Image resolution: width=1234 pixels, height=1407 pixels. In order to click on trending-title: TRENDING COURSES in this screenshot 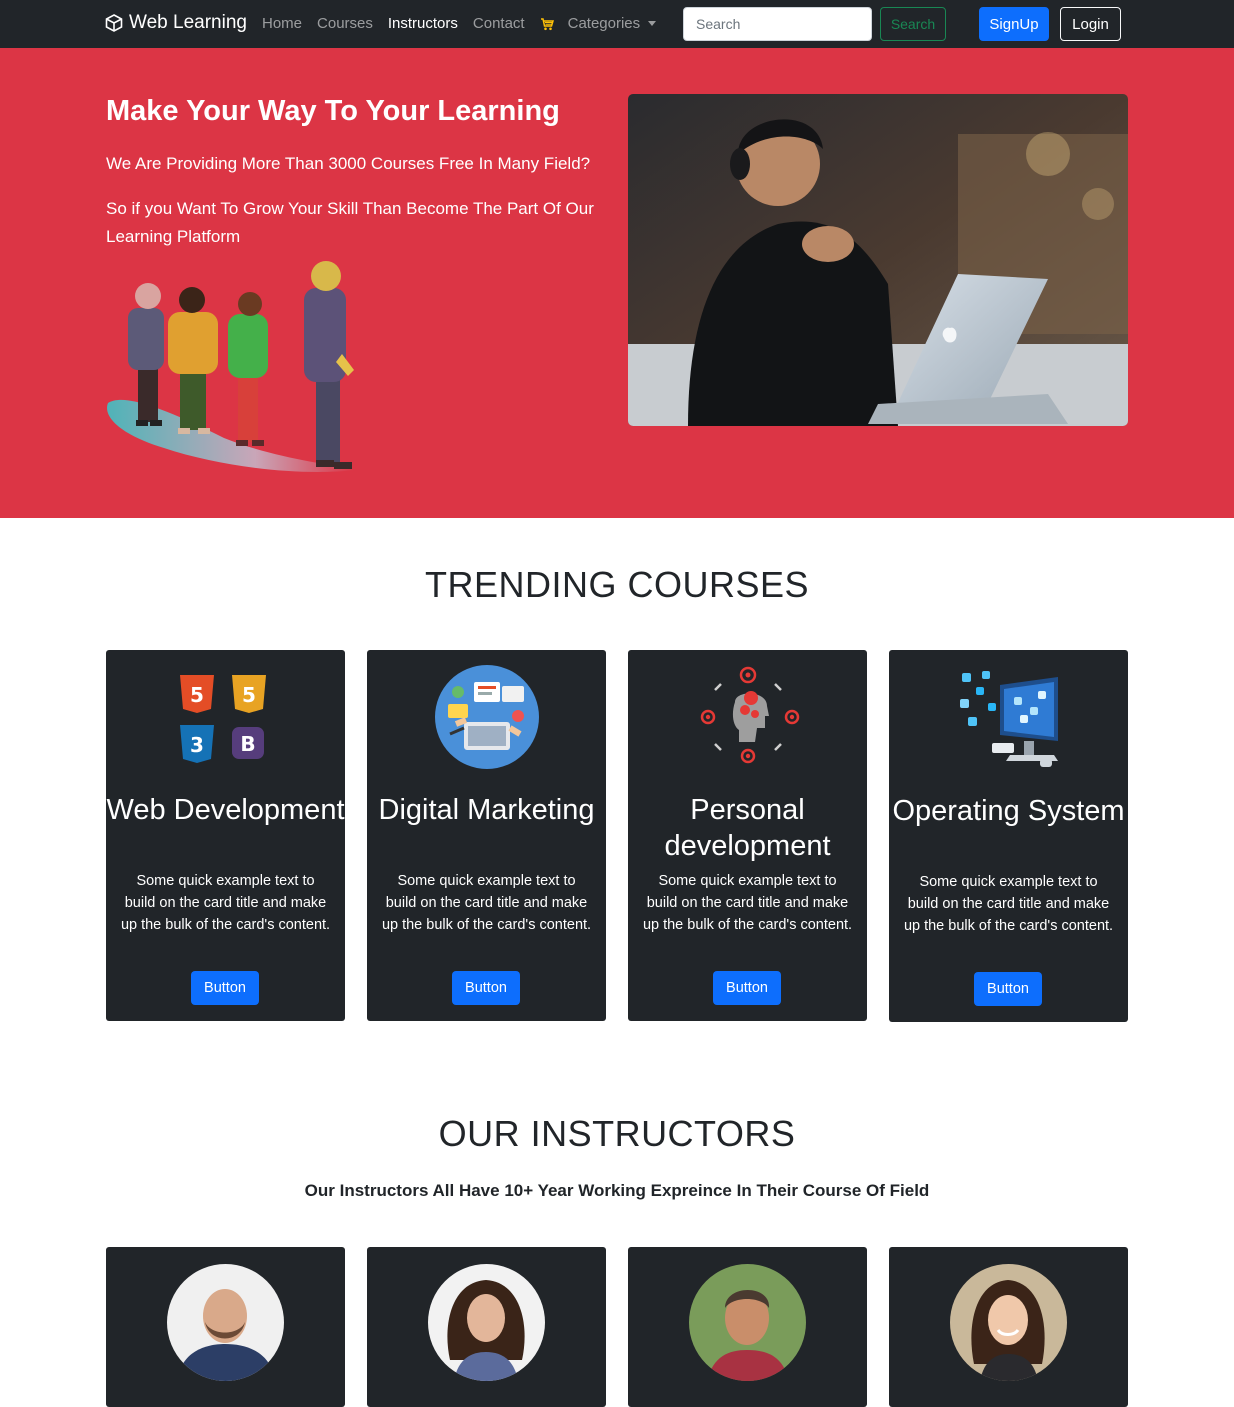, I will do `click(617, 584)`.